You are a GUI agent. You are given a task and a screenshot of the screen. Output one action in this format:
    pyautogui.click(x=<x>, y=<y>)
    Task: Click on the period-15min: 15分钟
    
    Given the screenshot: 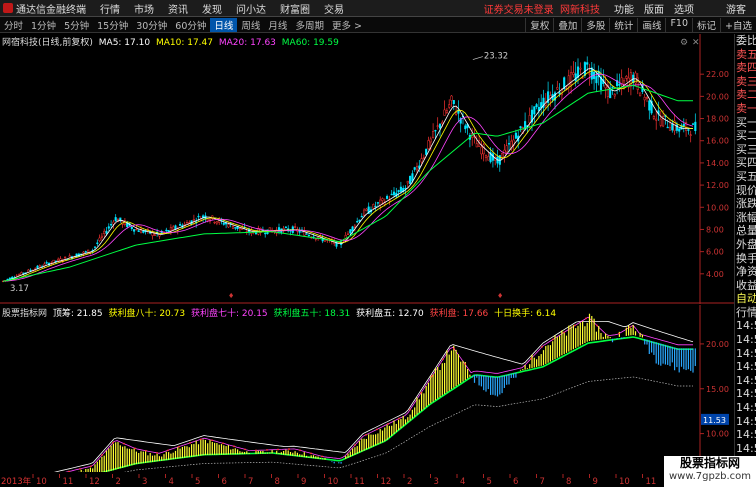 What is the action you would take?
    pyautogui.click(x=112, y=25)
    